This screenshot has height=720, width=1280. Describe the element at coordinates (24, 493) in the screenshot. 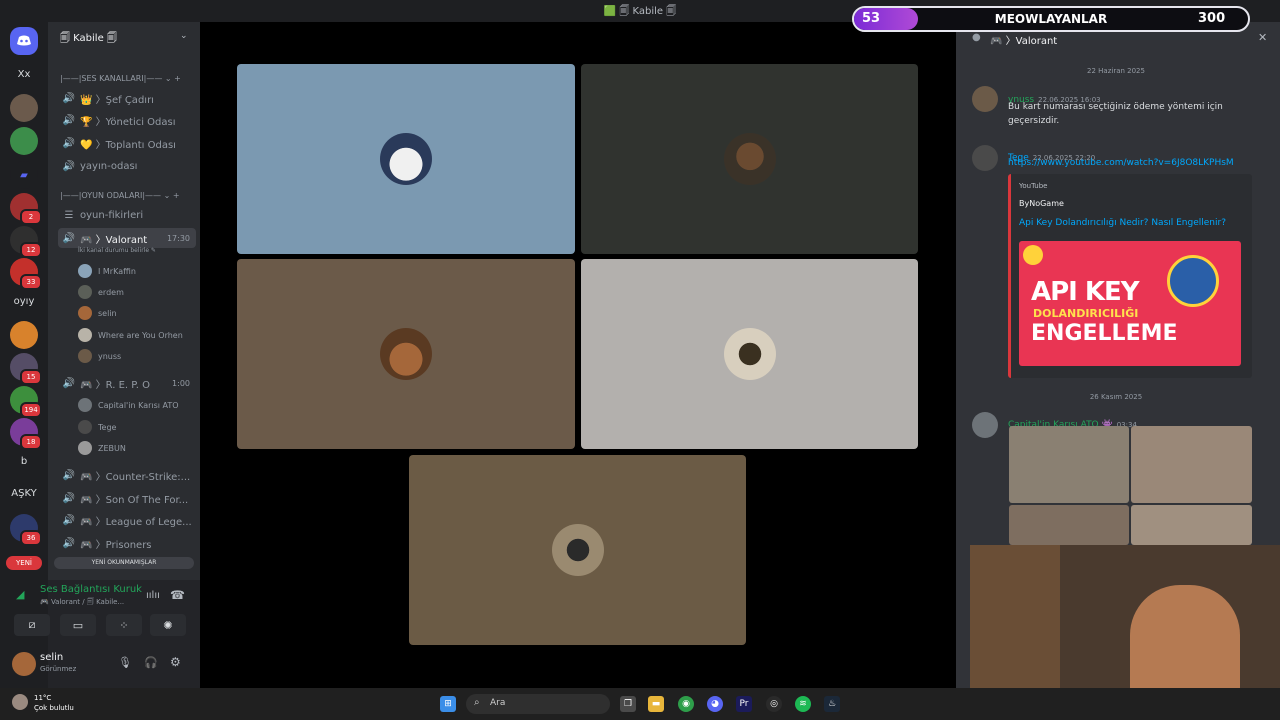

I see `server-asky: AŞKY` at that location.